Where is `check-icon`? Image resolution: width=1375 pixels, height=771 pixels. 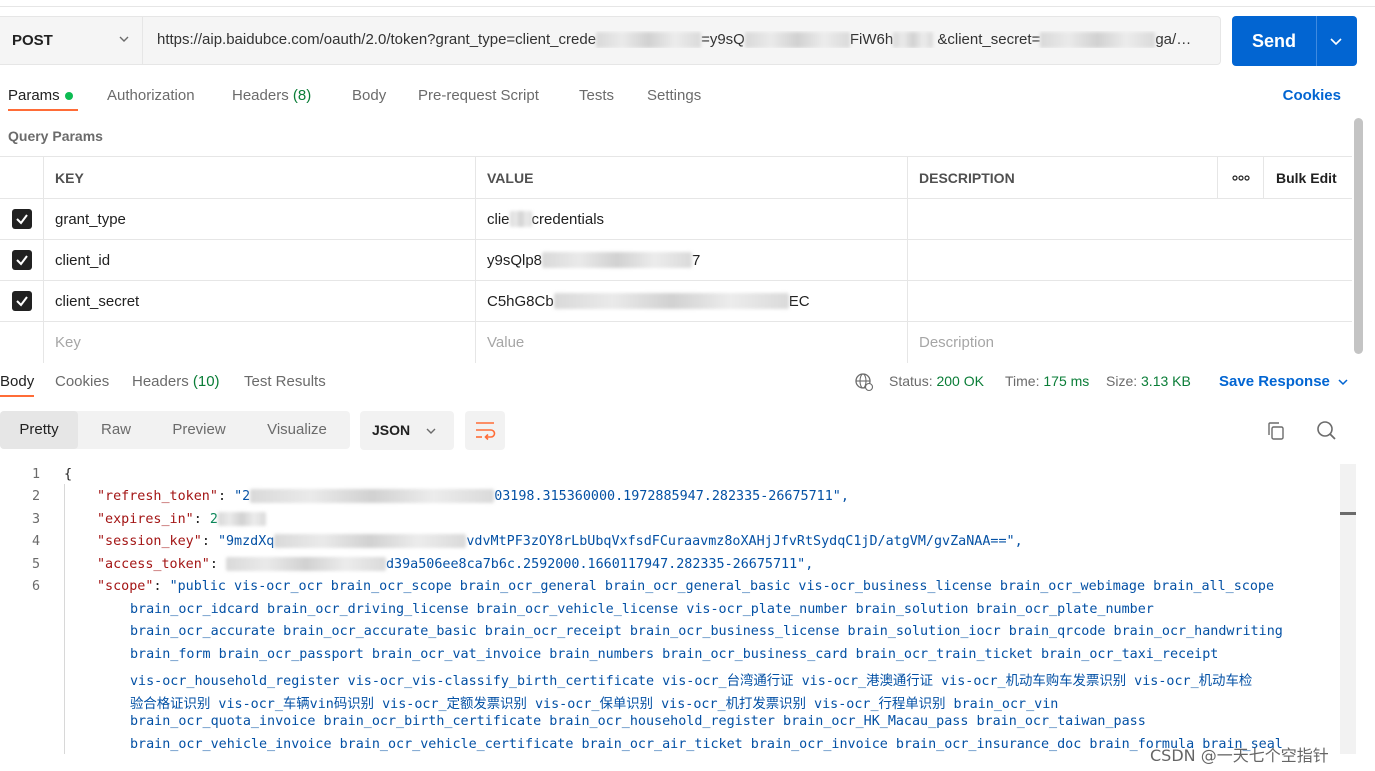
check-icon is located at coordinates (21, 301).